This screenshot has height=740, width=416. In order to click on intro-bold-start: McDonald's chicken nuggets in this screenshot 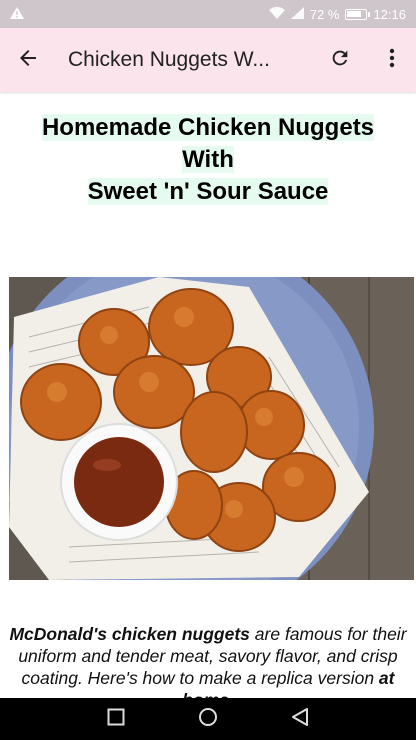, I will do `click(129, 634)`.